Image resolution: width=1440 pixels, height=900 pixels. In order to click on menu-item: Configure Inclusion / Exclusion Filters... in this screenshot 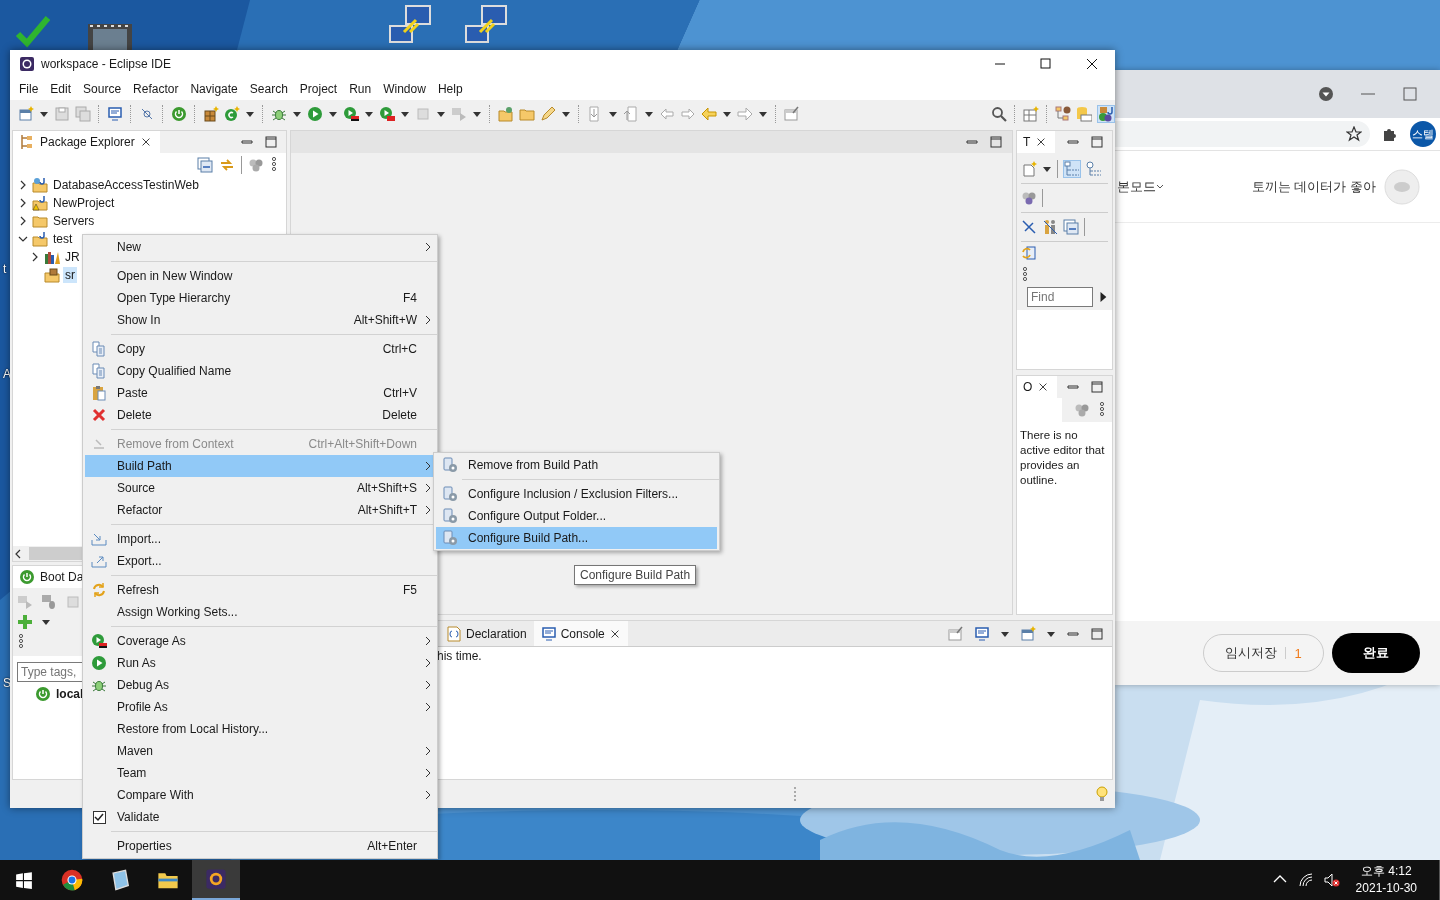, I will do `click(576, 494)`.